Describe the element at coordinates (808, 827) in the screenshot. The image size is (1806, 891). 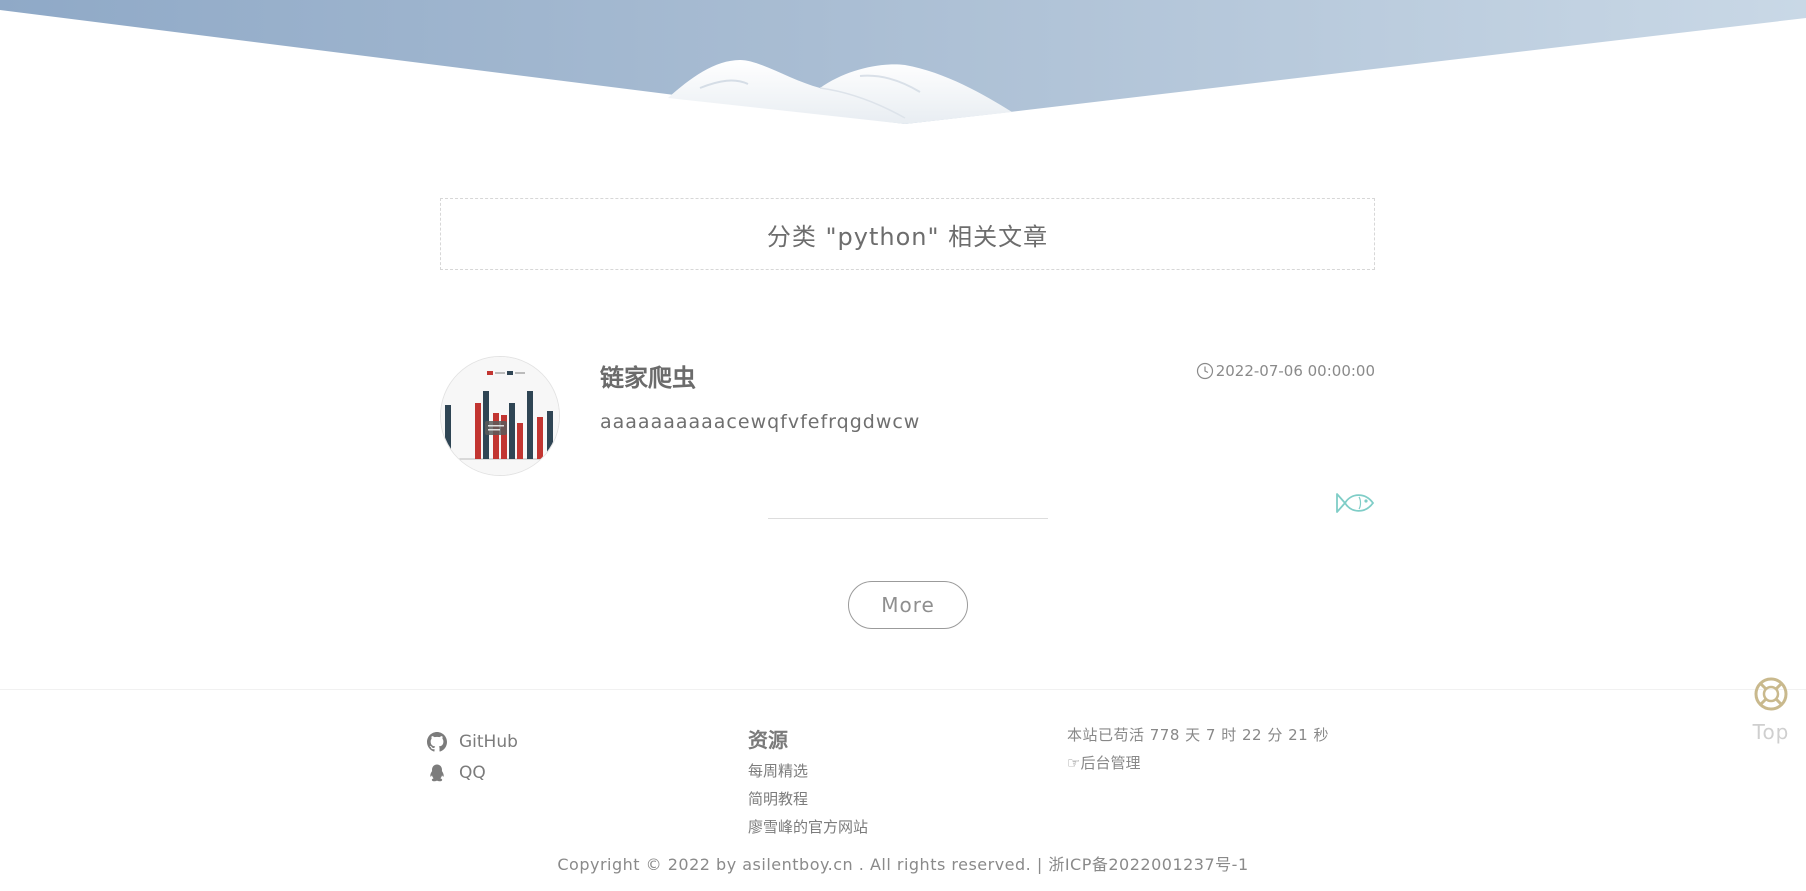
I see `resource-link-liaoxuefeng: 廖雪峰的官方网站` at that location.